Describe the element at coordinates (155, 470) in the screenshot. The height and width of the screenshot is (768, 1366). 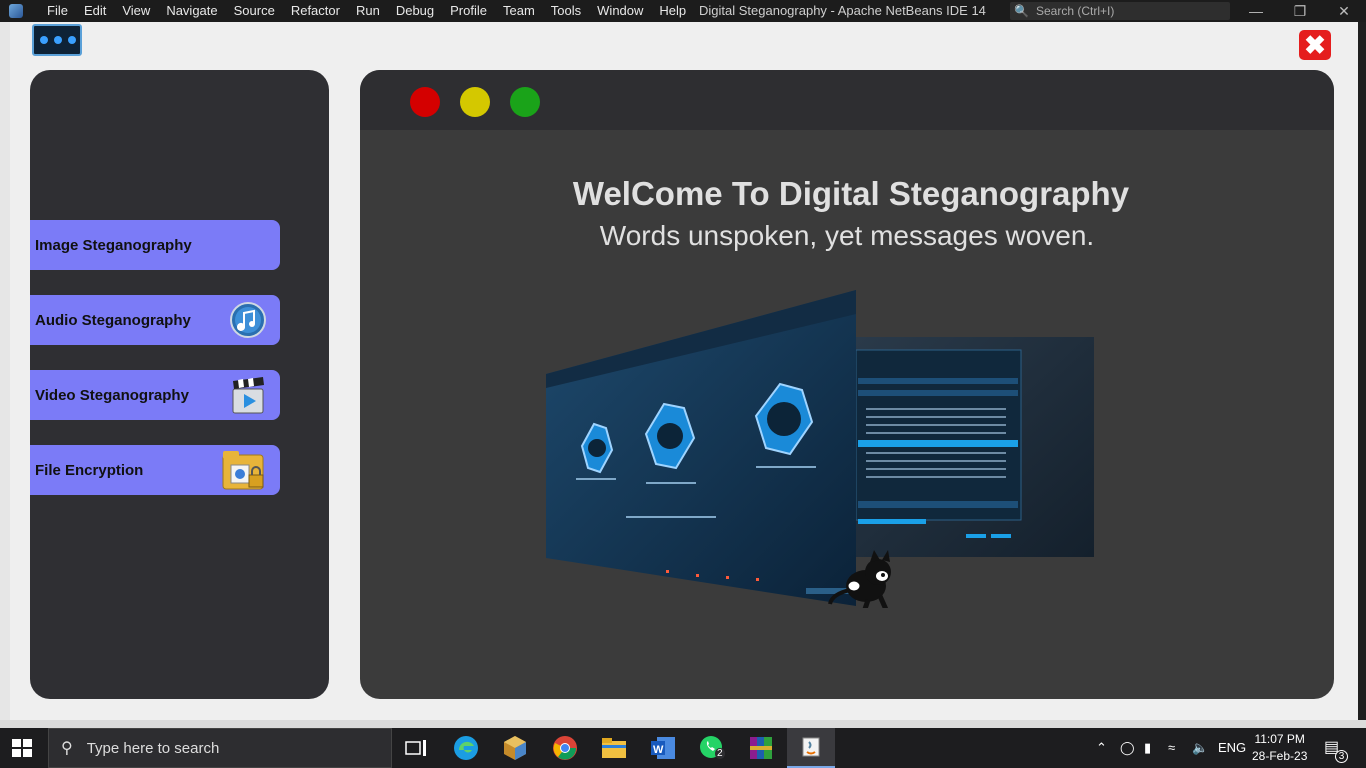
I see `file-encryption-button: File Encryption` at that location.